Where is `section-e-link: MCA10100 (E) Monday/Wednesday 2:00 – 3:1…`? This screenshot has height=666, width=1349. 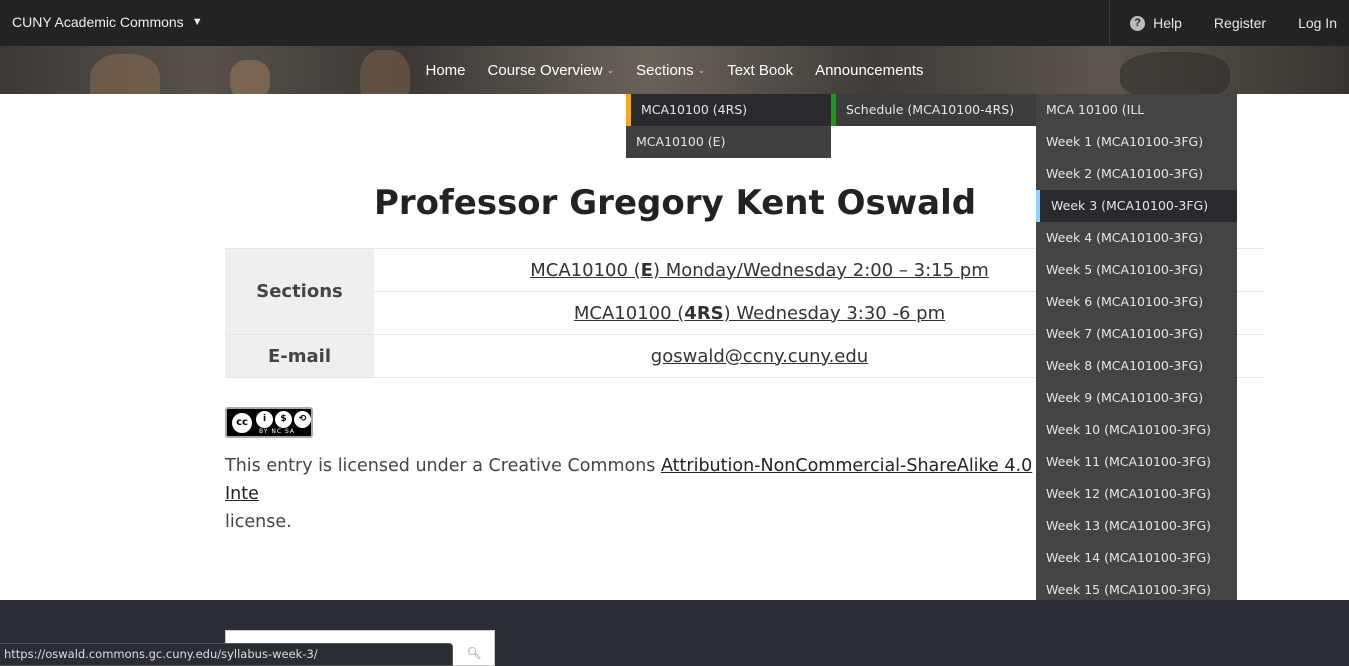
section-e-link: MCA10100 (E) Monday/Wednesday 2:00 – 3:1… is located at coordinates (759, 270).